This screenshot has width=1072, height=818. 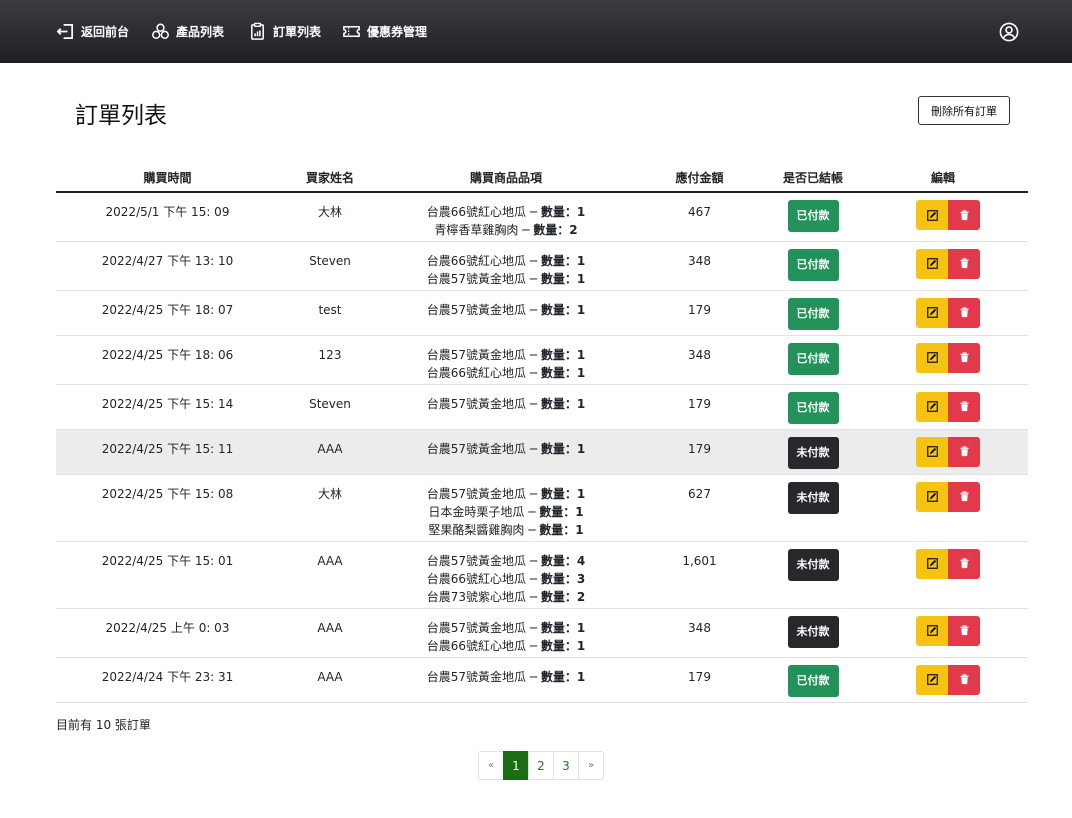 What do you see at coordinates (167, 217) in the screenshot?
I see `cell-purchase-time: 2022/5/1 下午 15: 09` at bounding box center [167, 217].